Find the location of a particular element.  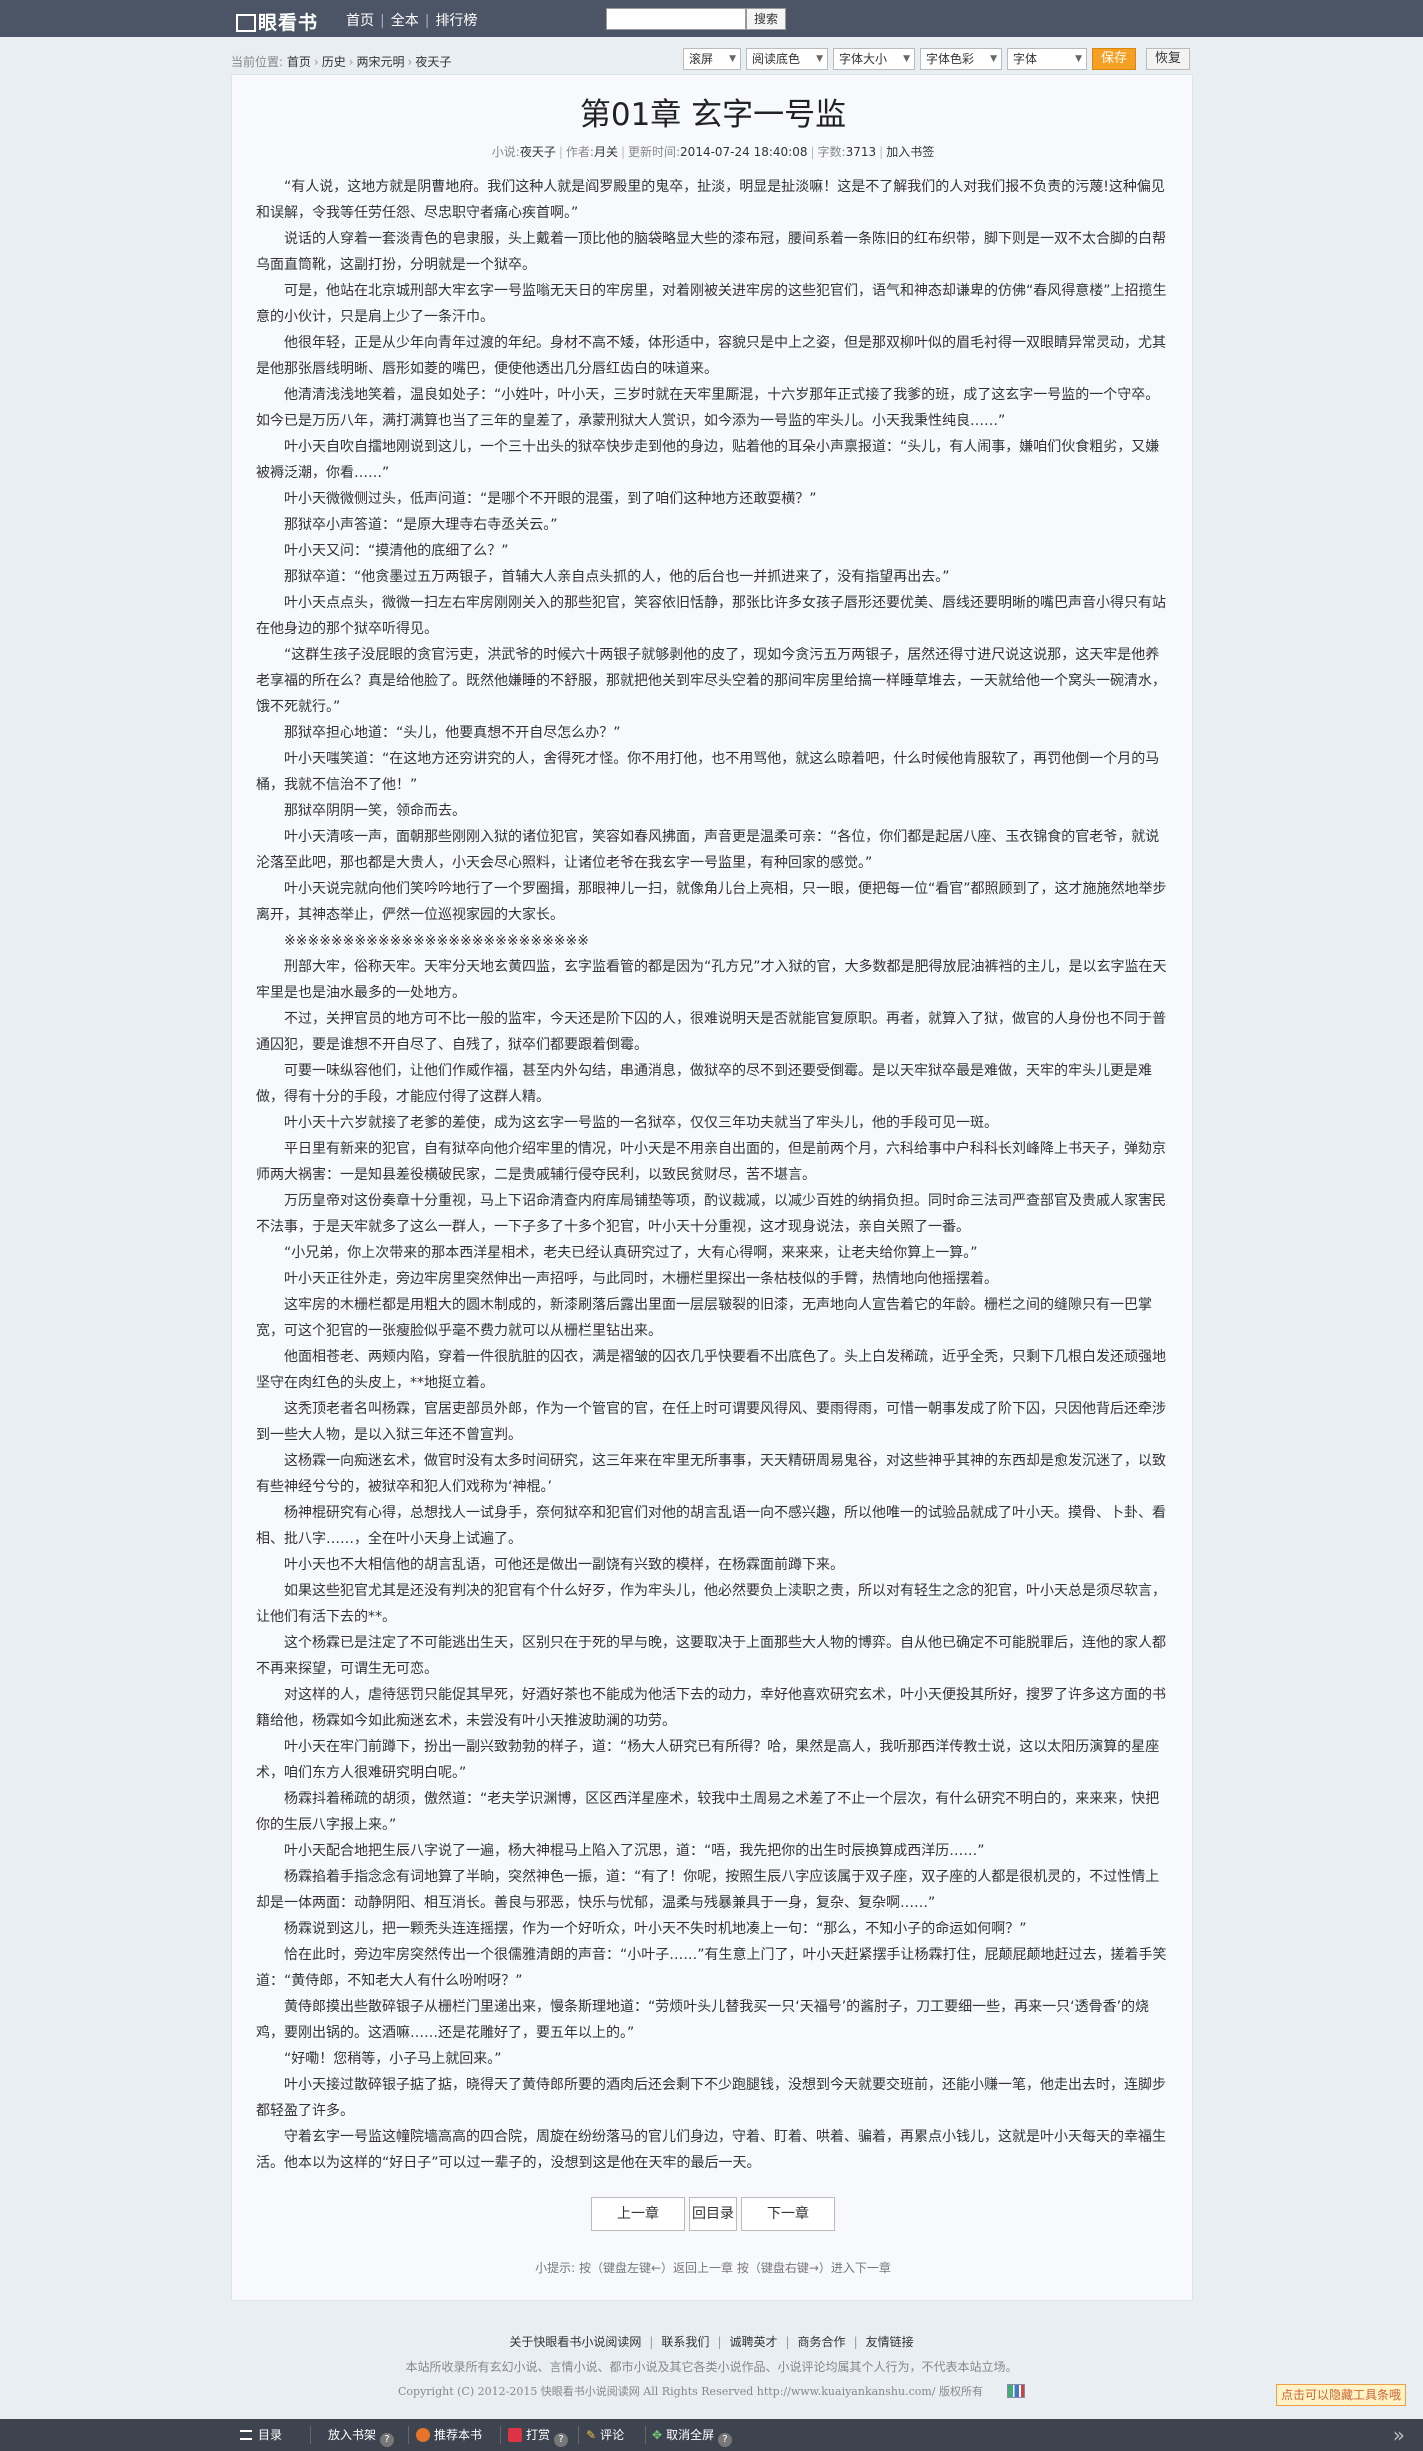

chapter-pager: 上一章 回目录 下一章 is located at coordinates (713, 2214).